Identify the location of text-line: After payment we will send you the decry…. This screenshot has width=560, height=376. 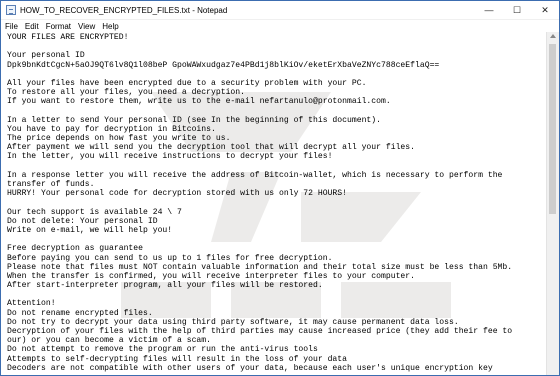
(211, 148).